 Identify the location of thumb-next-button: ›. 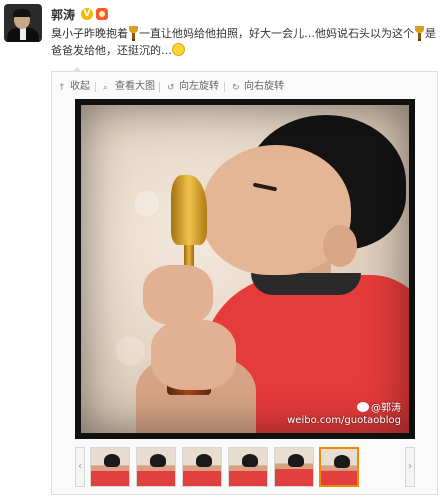
(410, 467).